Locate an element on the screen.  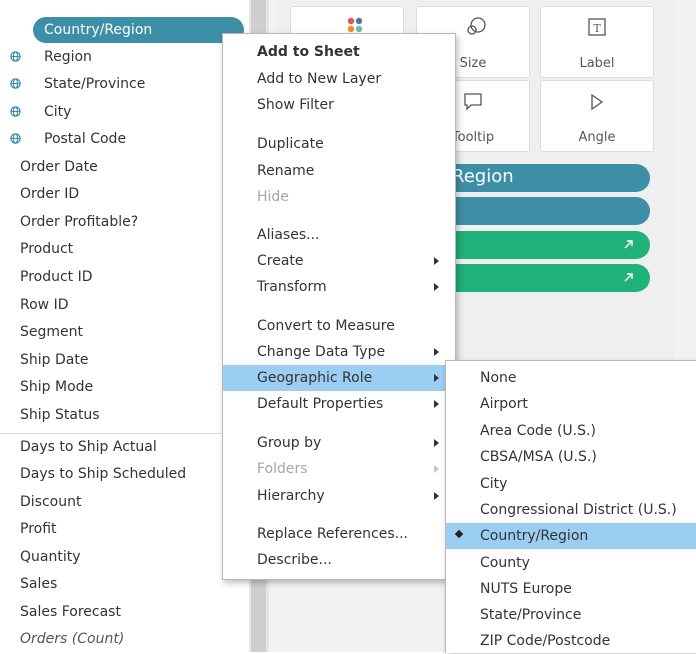
field-ship-date: Ship Date is located at coordinates (124, 360).